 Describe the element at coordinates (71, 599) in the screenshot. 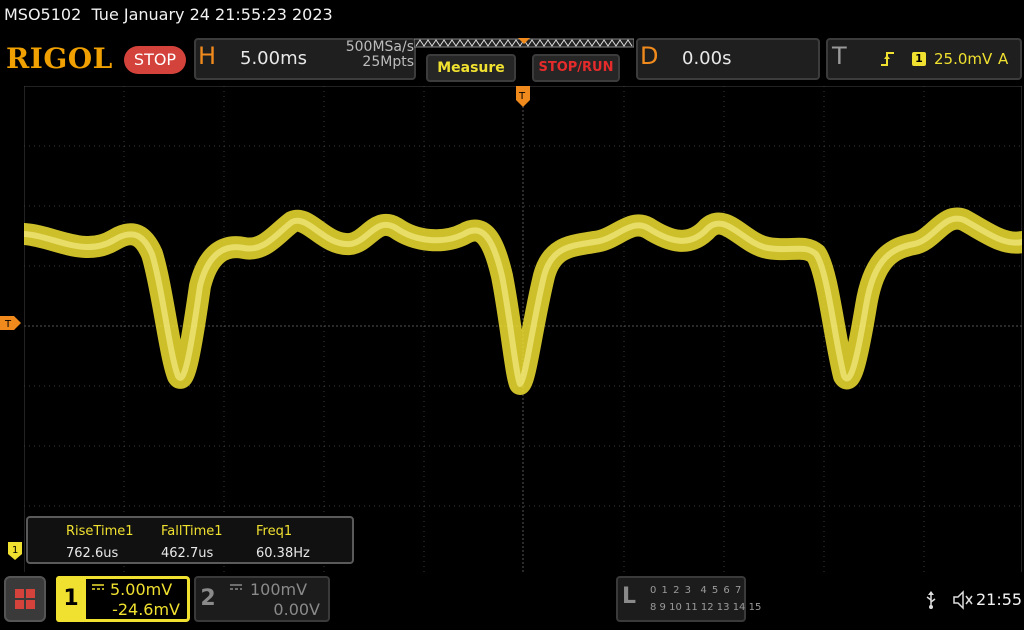

I see `ch1-label: 1` at that location.